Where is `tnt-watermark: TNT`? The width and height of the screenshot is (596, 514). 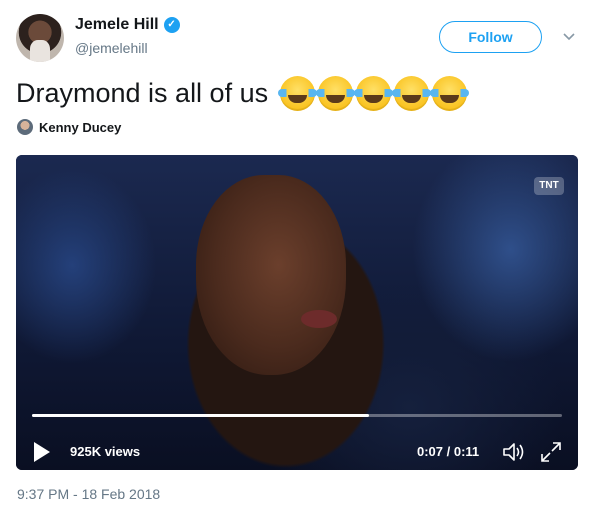 tnt-watermark: TNT is located at coordinates (549, 186).